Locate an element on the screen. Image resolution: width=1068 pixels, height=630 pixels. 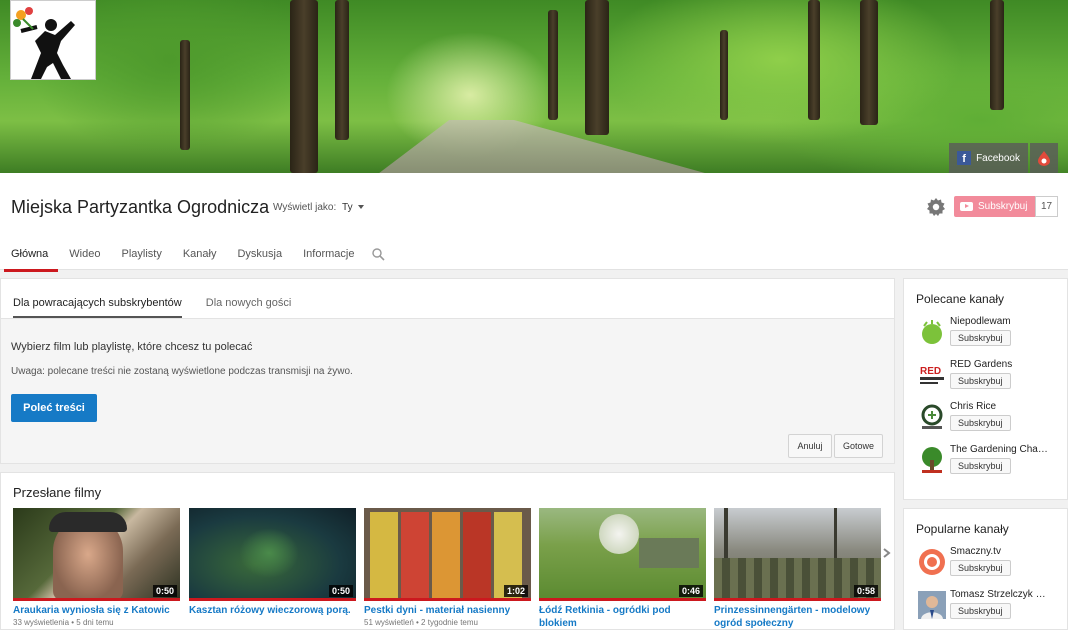
tab-about: Informacje is located at coordinates (328, 256).